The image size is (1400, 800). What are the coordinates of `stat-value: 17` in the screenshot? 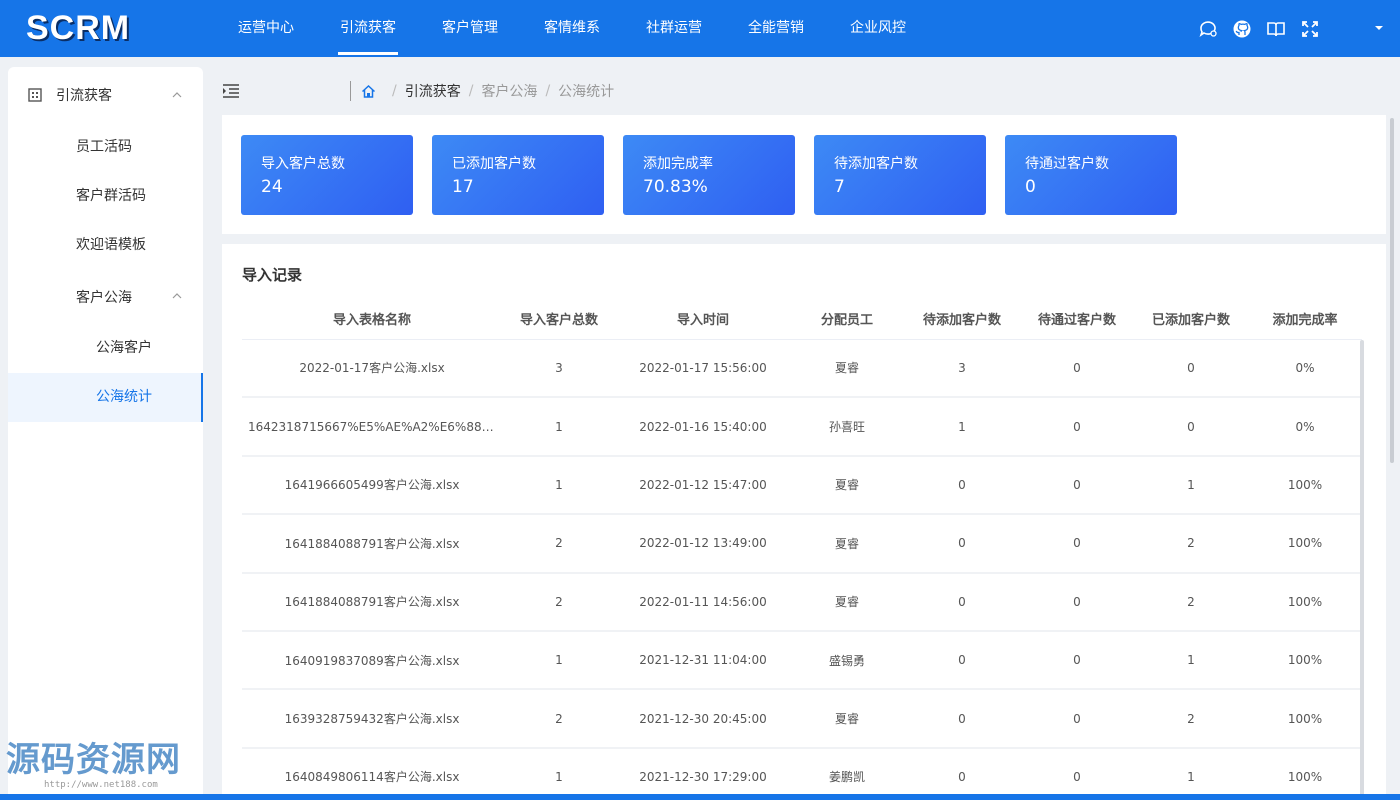 It's located at (463, 187).